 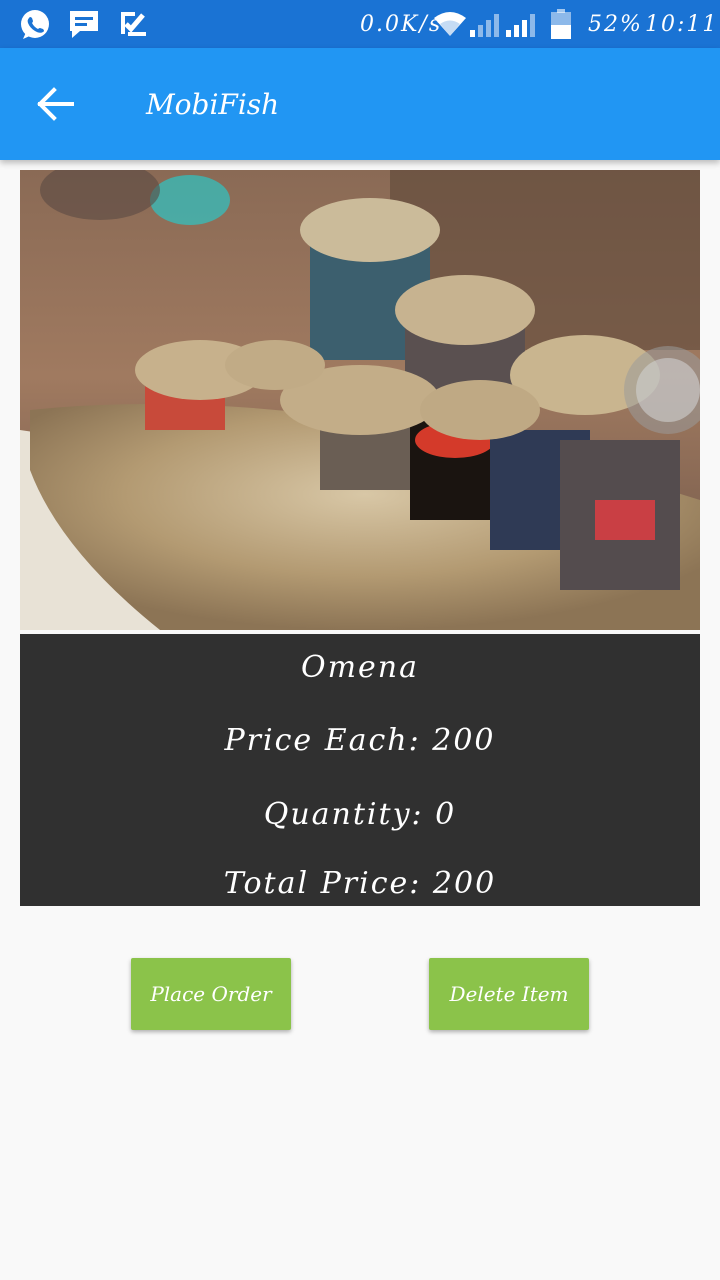 I want to click on app-title: MobiFish, so click(x=213, y=104).